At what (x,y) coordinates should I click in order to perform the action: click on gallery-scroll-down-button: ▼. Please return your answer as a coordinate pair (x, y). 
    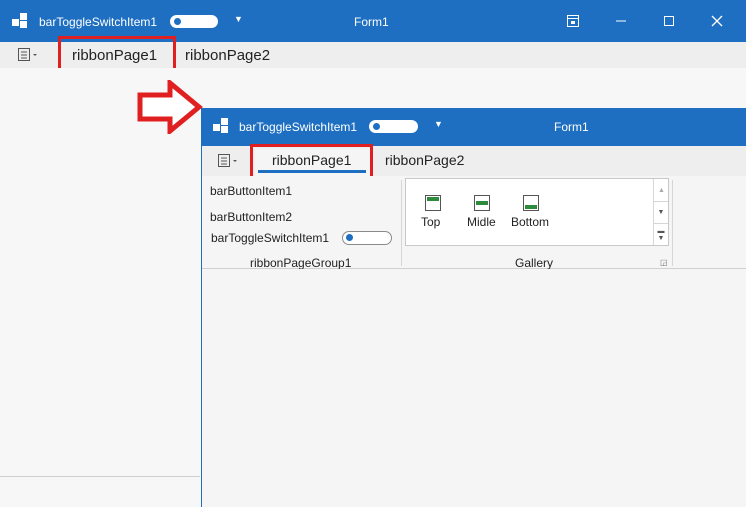
    Looking at the image, I should click on (660, 212).